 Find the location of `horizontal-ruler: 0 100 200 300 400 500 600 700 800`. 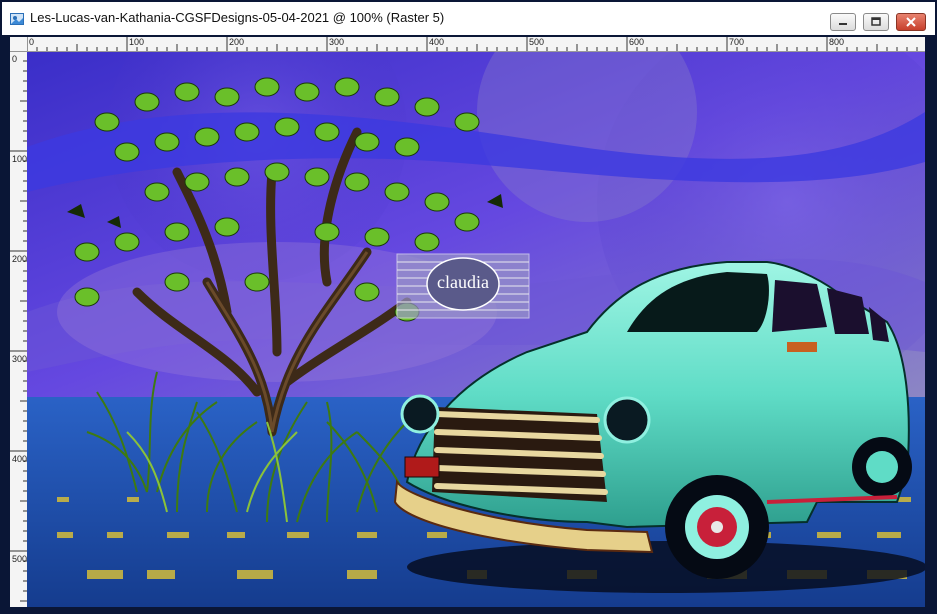

horizontal-ruler: 0 100 200 300 400 500 600 700 800 is located at coordinates (475, 44).